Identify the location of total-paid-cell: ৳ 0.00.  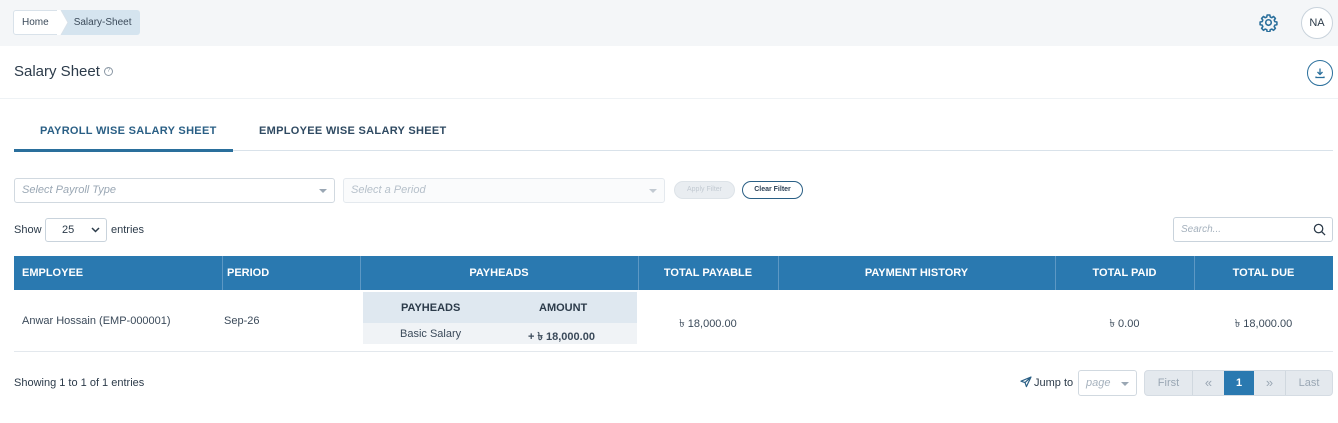
(1124, 324).